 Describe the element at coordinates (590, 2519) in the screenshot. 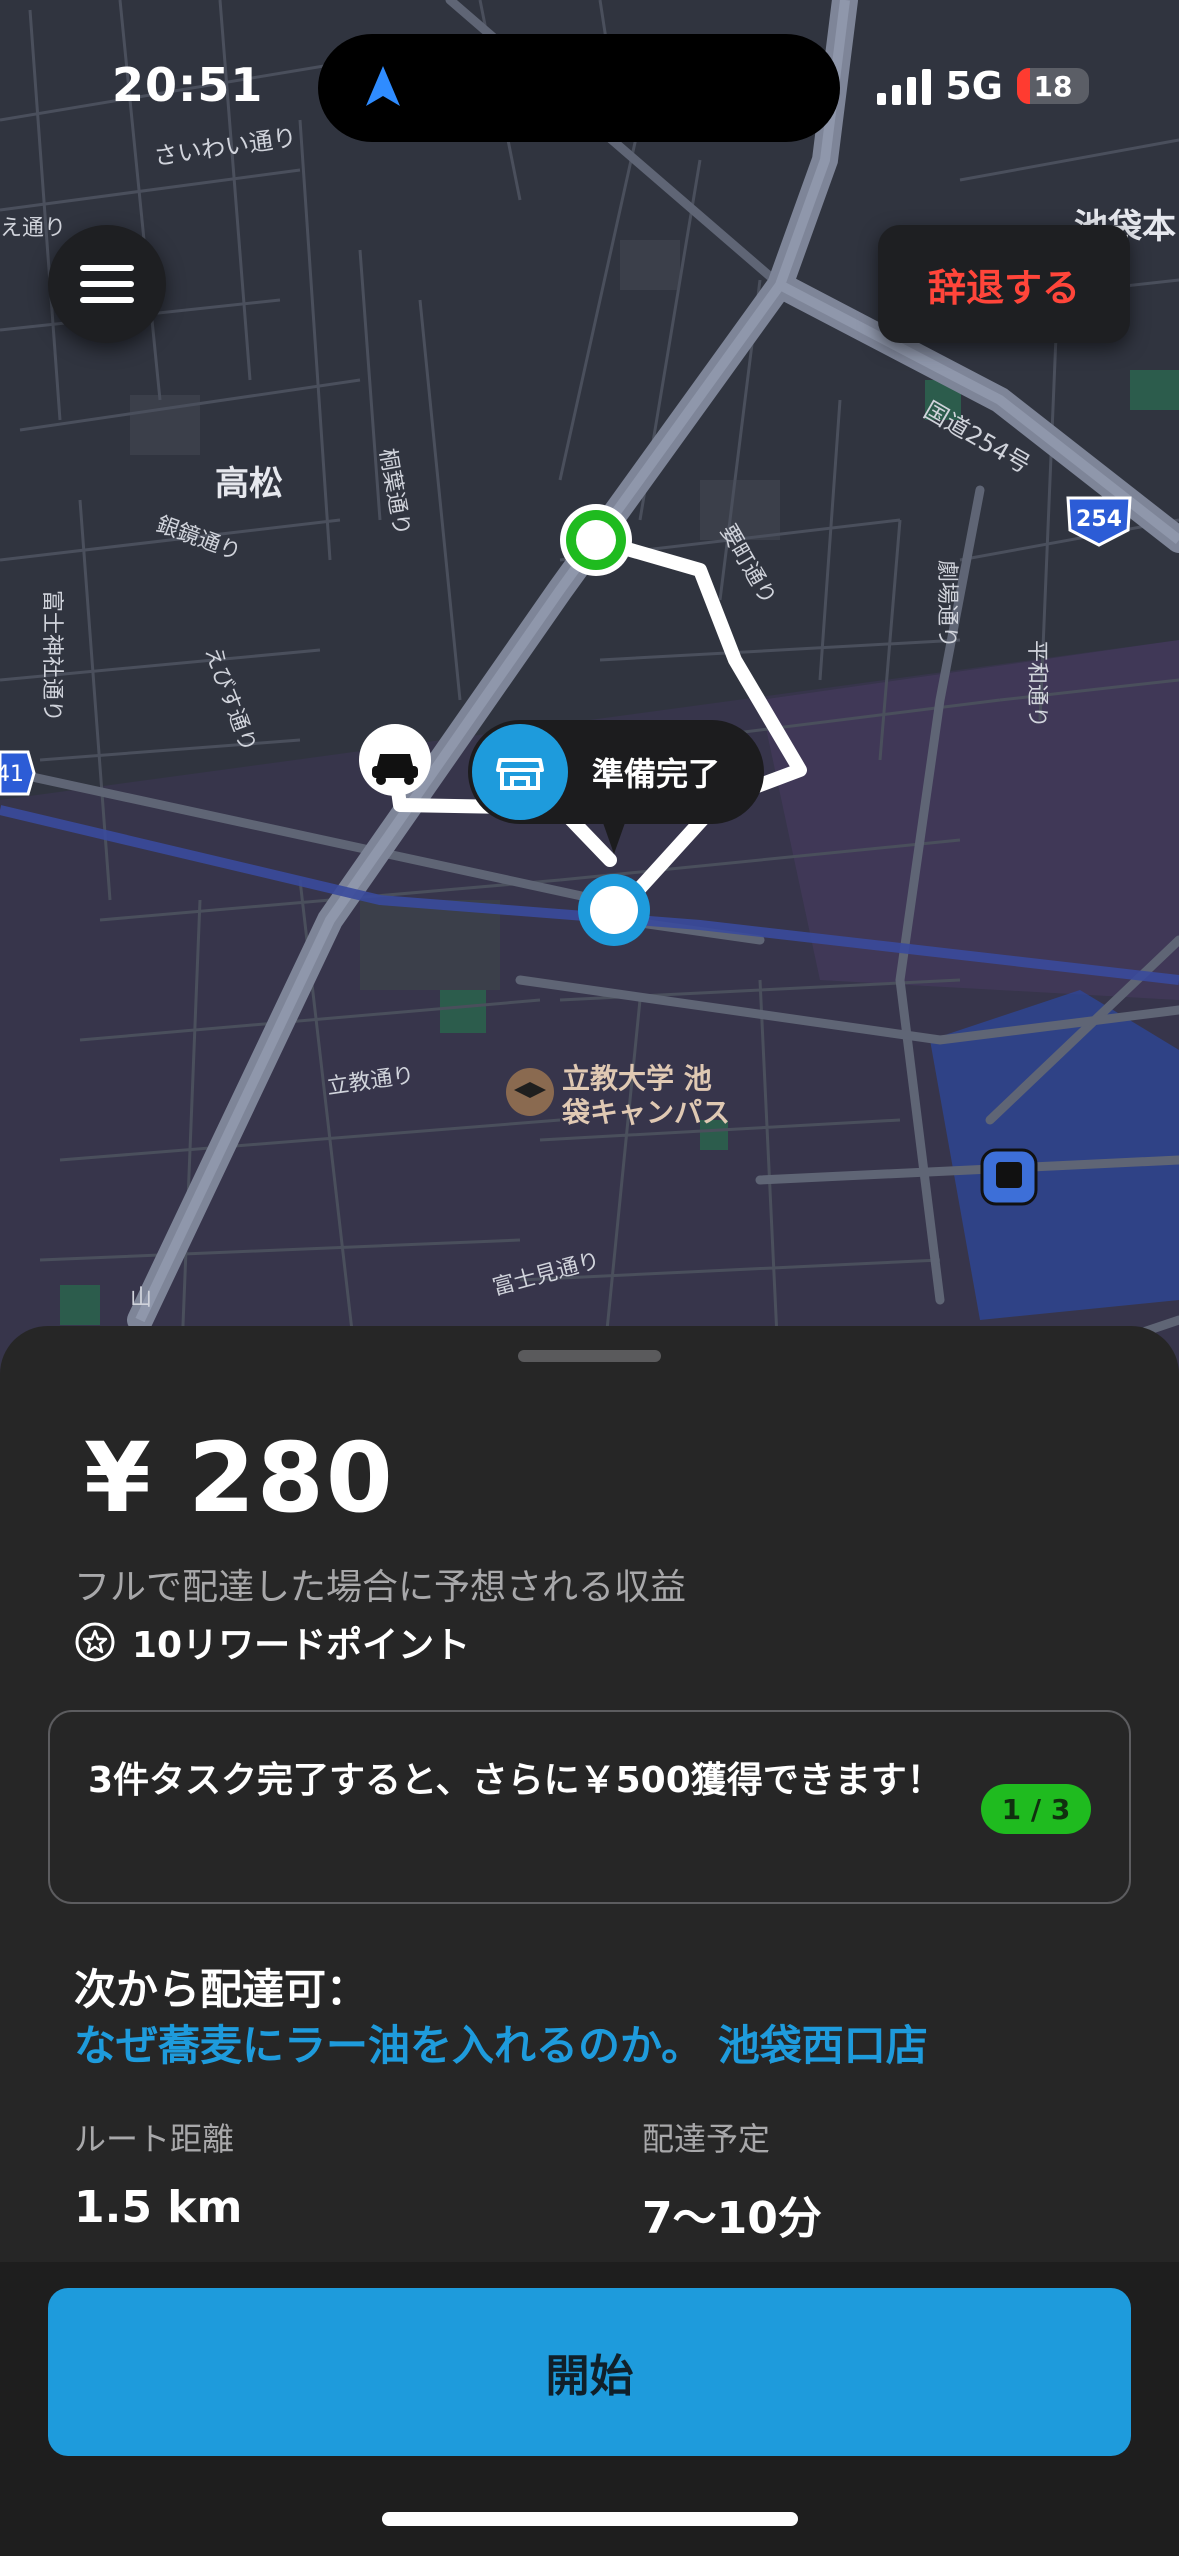

I see `home-indicator` at that location.